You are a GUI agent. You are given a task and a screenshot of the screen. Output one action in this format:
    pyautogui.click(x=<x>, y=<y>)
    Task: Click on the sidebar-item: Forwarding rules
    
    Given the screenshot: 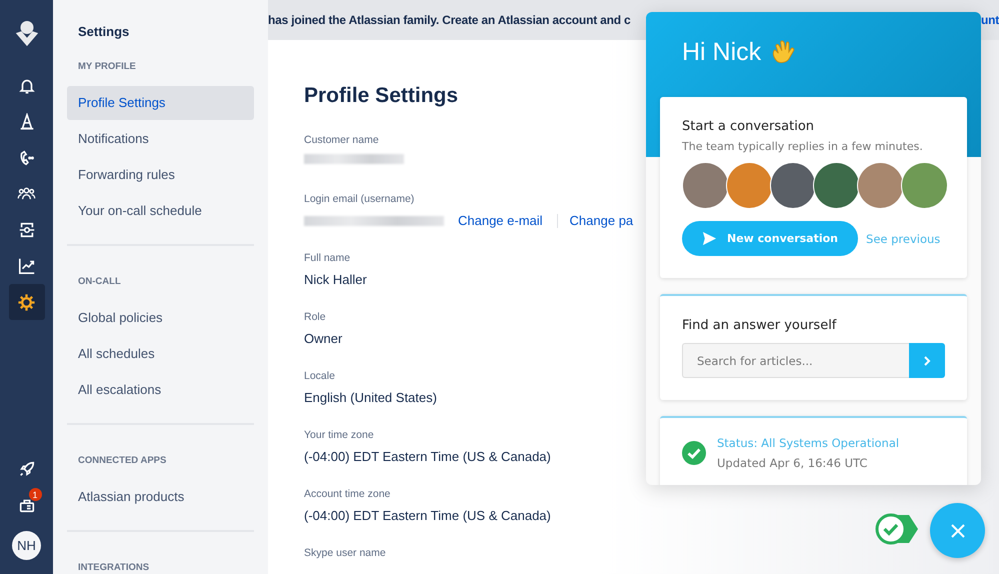 What is the action you would take?
    pyautogui.click(x=160, y=175)
    